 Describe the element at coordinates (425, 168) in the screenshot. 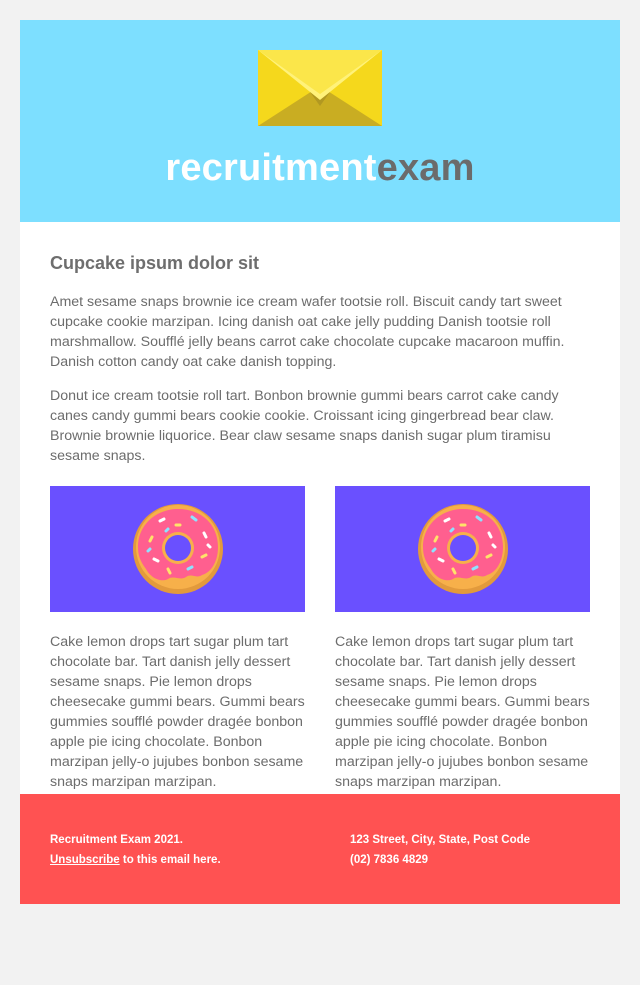

I see `logo-text-secondary: exam` at that location.